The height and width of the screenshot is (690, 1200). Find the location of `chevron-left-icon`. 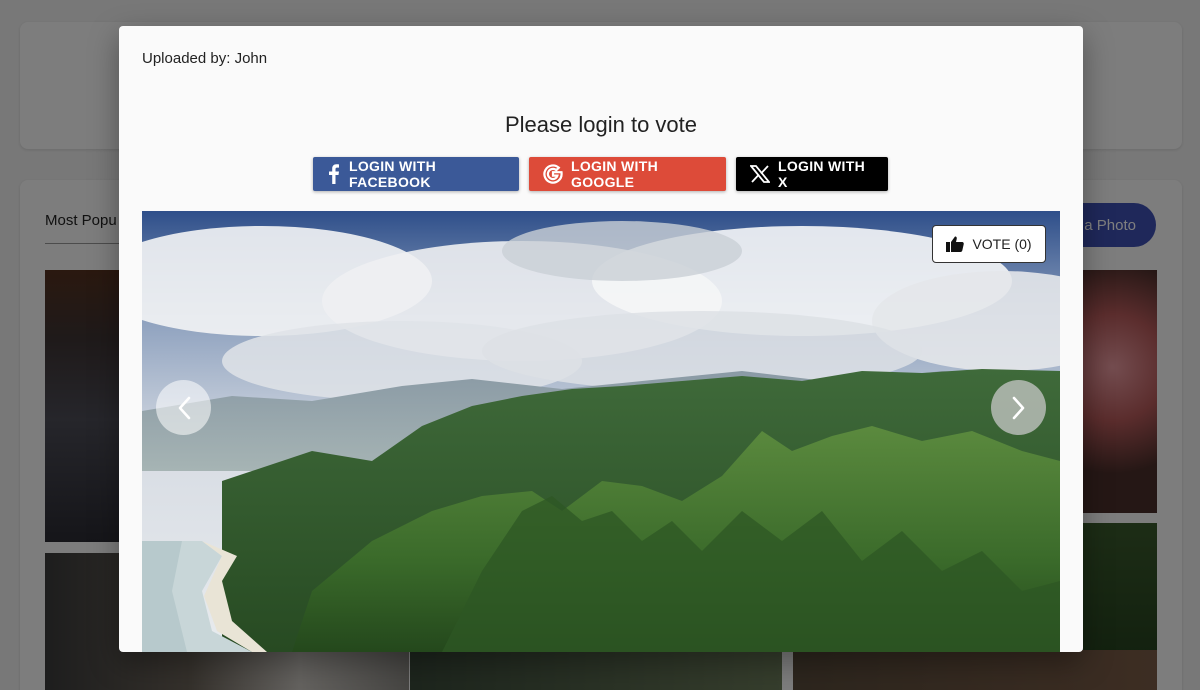

chevron-left-icon is located at coordinates (184, 407).